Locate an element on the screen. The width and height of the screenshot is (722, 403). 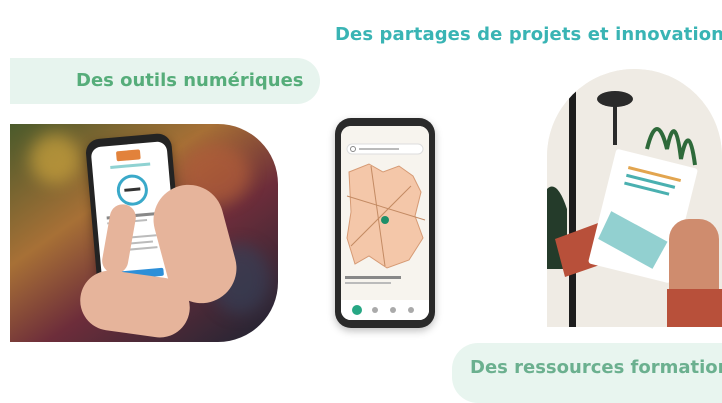
label-ressources-formation-pill: Des ressources formation is located at coordinates (587, 373).